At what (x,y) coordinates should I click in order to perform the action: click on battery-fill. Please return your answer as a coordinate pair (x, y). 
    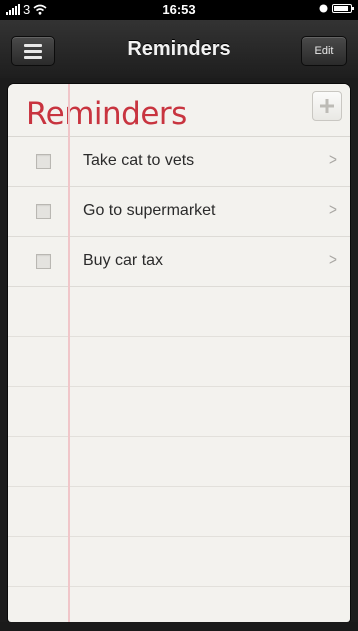
    Looking at the image, I should click on (341, 8).